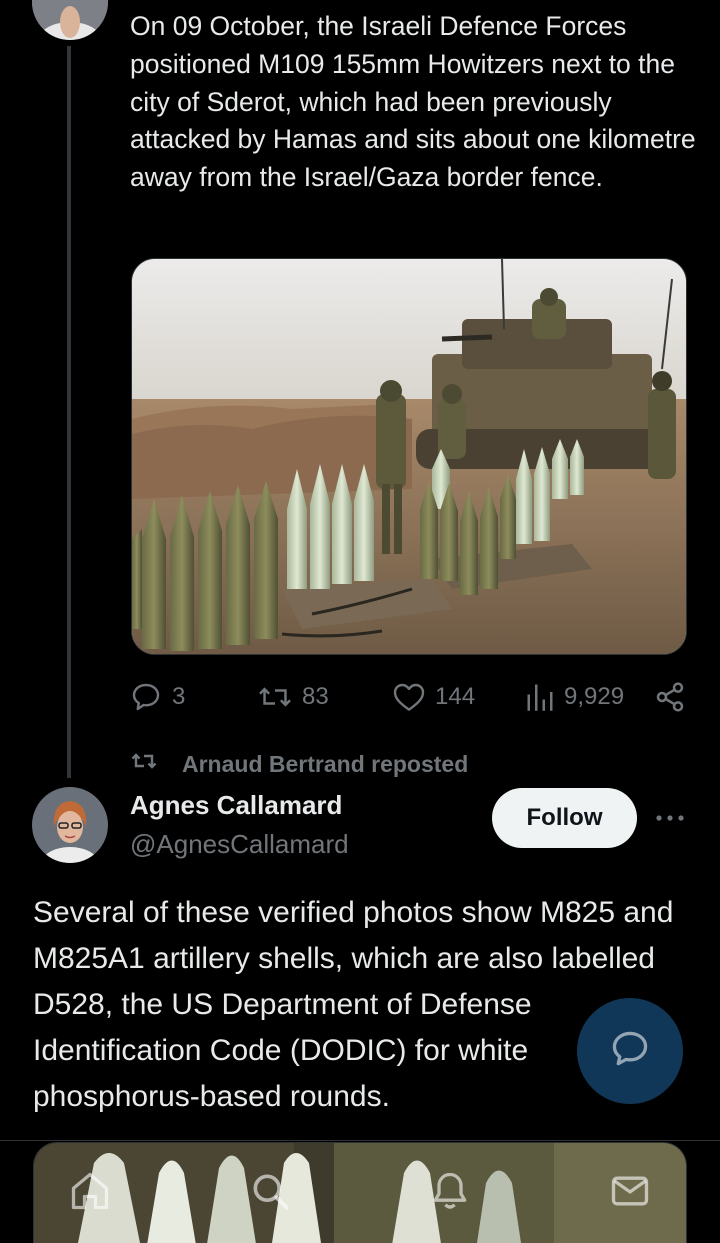 The height and width of the screenshot is (1243, 720). Describe the element at coordinates (236, 805) in the screenshot. I see `author-name: Agnes Callamard` at that location.